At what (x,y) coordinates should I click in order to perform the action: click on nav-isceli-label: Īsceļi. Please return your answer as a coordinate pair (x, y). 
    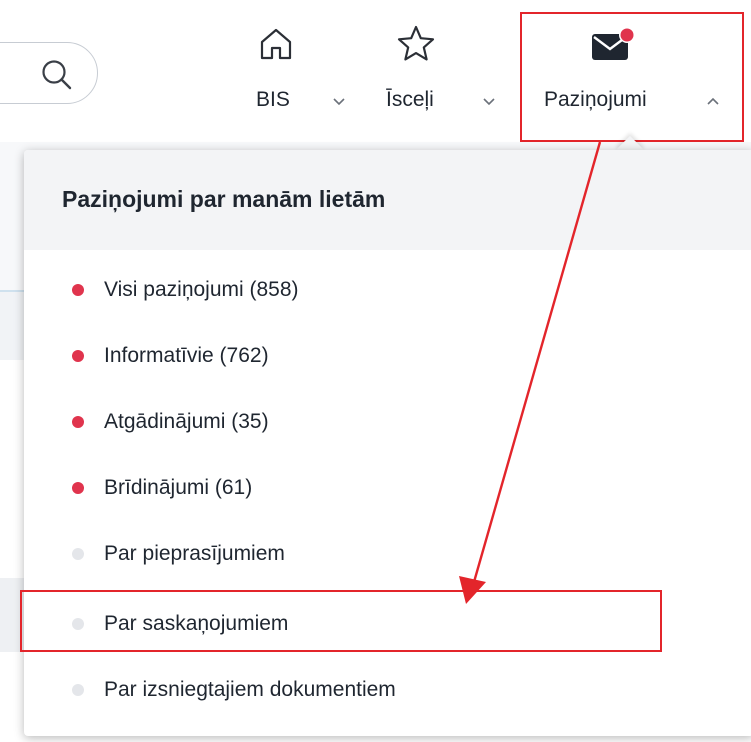
    Looking at the image, I should click on (410, 99).